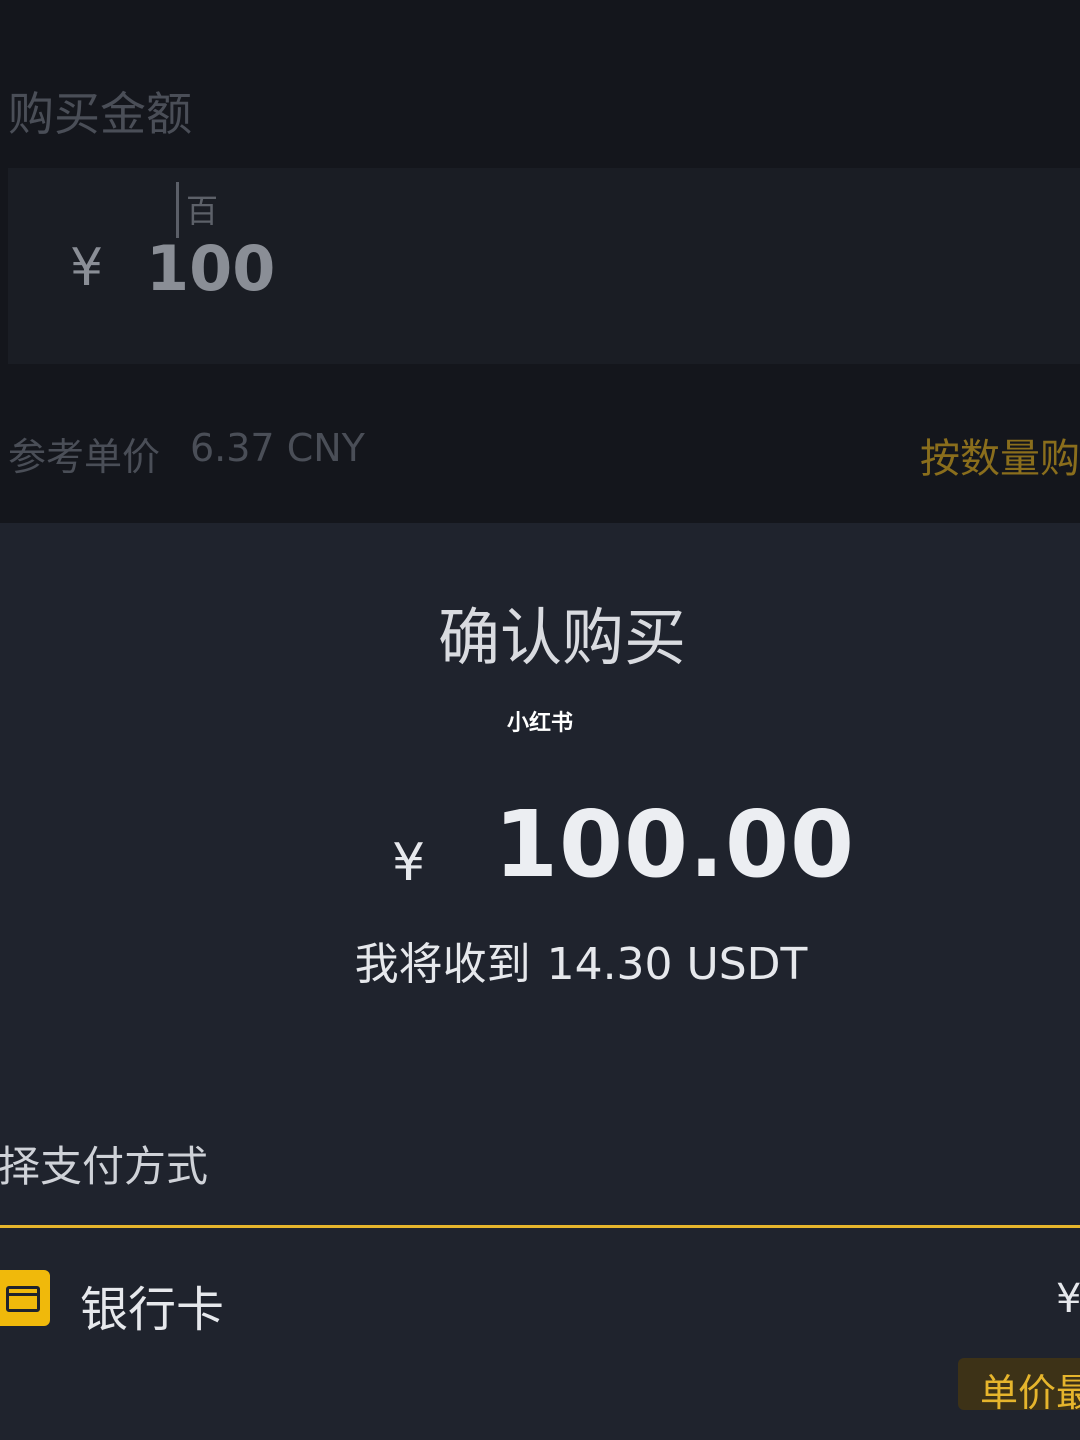  What do you see at coordinates (1030, 1390) in the screenshot?
I see `badge-label: 单价最` at bounding box center [1030, 1390].